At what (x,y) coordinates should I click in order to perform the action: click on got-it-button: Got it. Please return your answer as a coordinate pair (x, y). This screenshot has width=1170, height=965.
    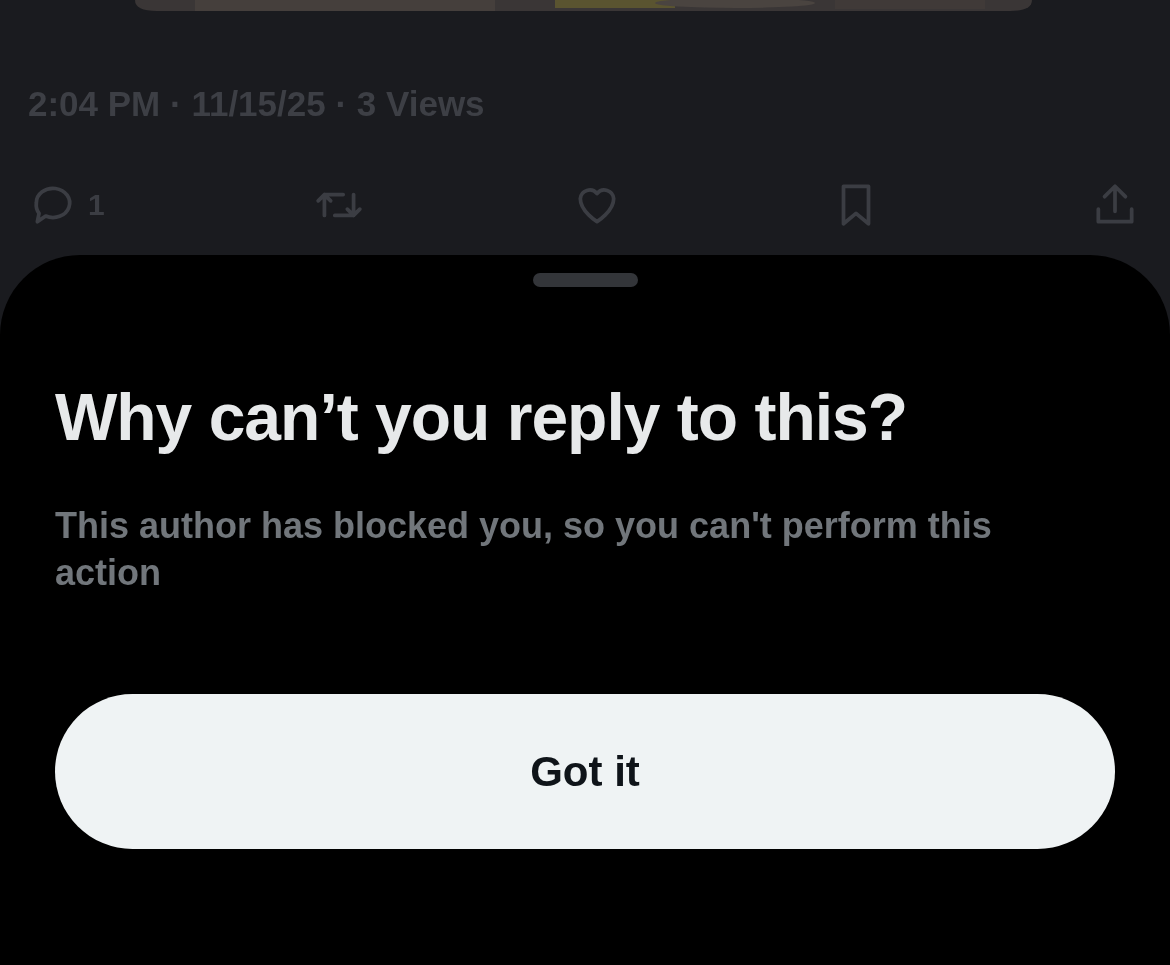
    Looking at the image, I should click on (585, 771).